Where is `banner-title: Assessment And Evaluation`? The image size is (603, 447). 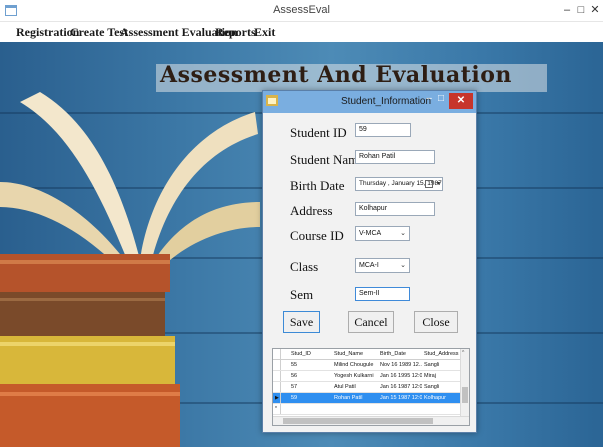
banner-title: Assessment And Evaluation is located at coordinates (336, 75).